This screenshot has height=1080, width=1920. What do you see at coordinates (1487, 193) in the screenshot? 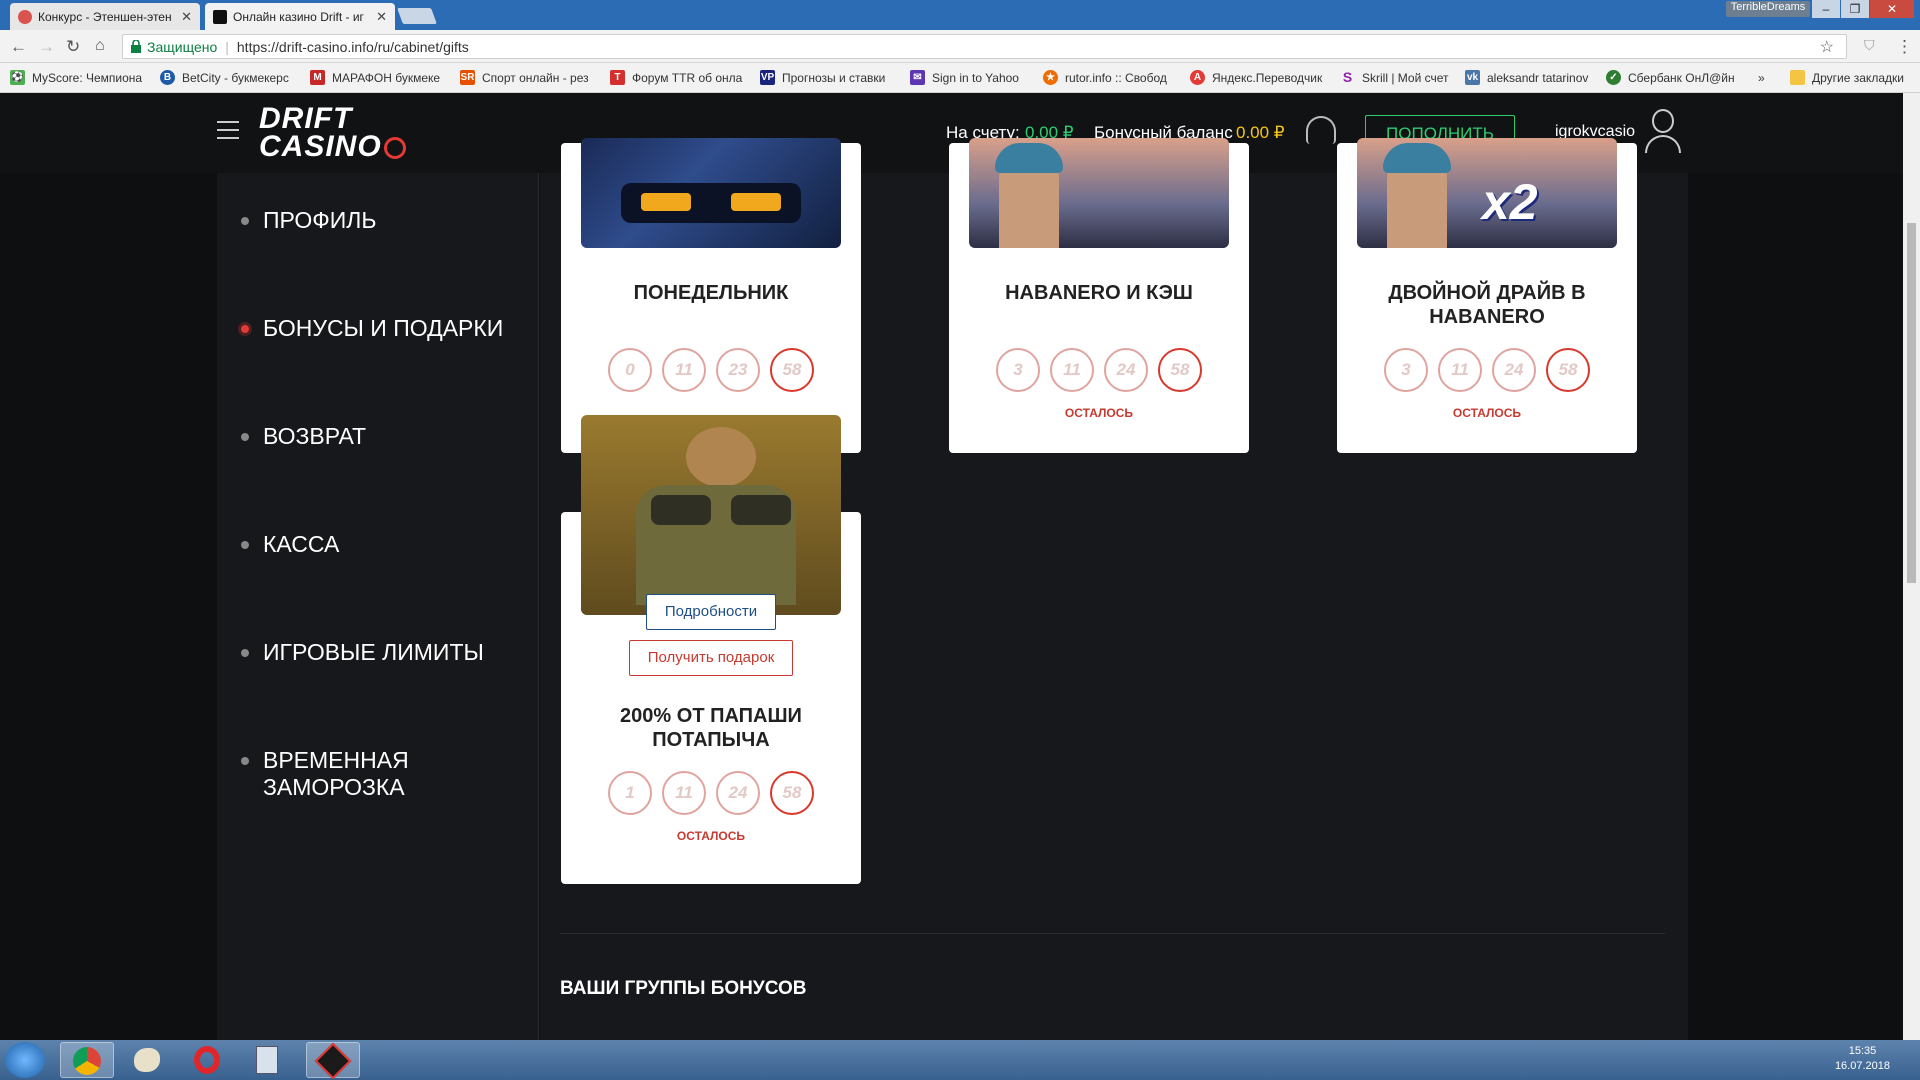
I see `double-drive-slot-image: x2` at bounding box center [1487, 193].